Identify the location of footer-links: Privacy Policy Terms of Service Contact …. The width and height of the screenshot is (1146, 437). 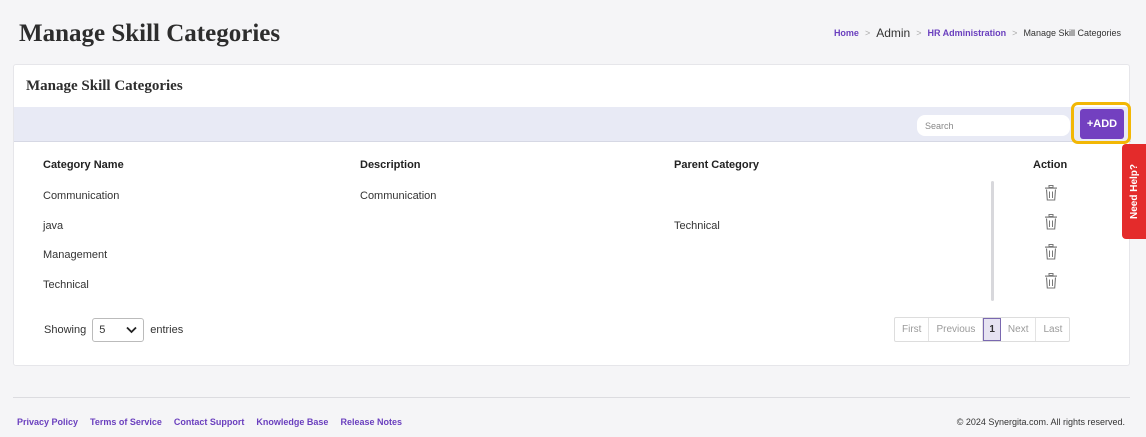
(209, 422).